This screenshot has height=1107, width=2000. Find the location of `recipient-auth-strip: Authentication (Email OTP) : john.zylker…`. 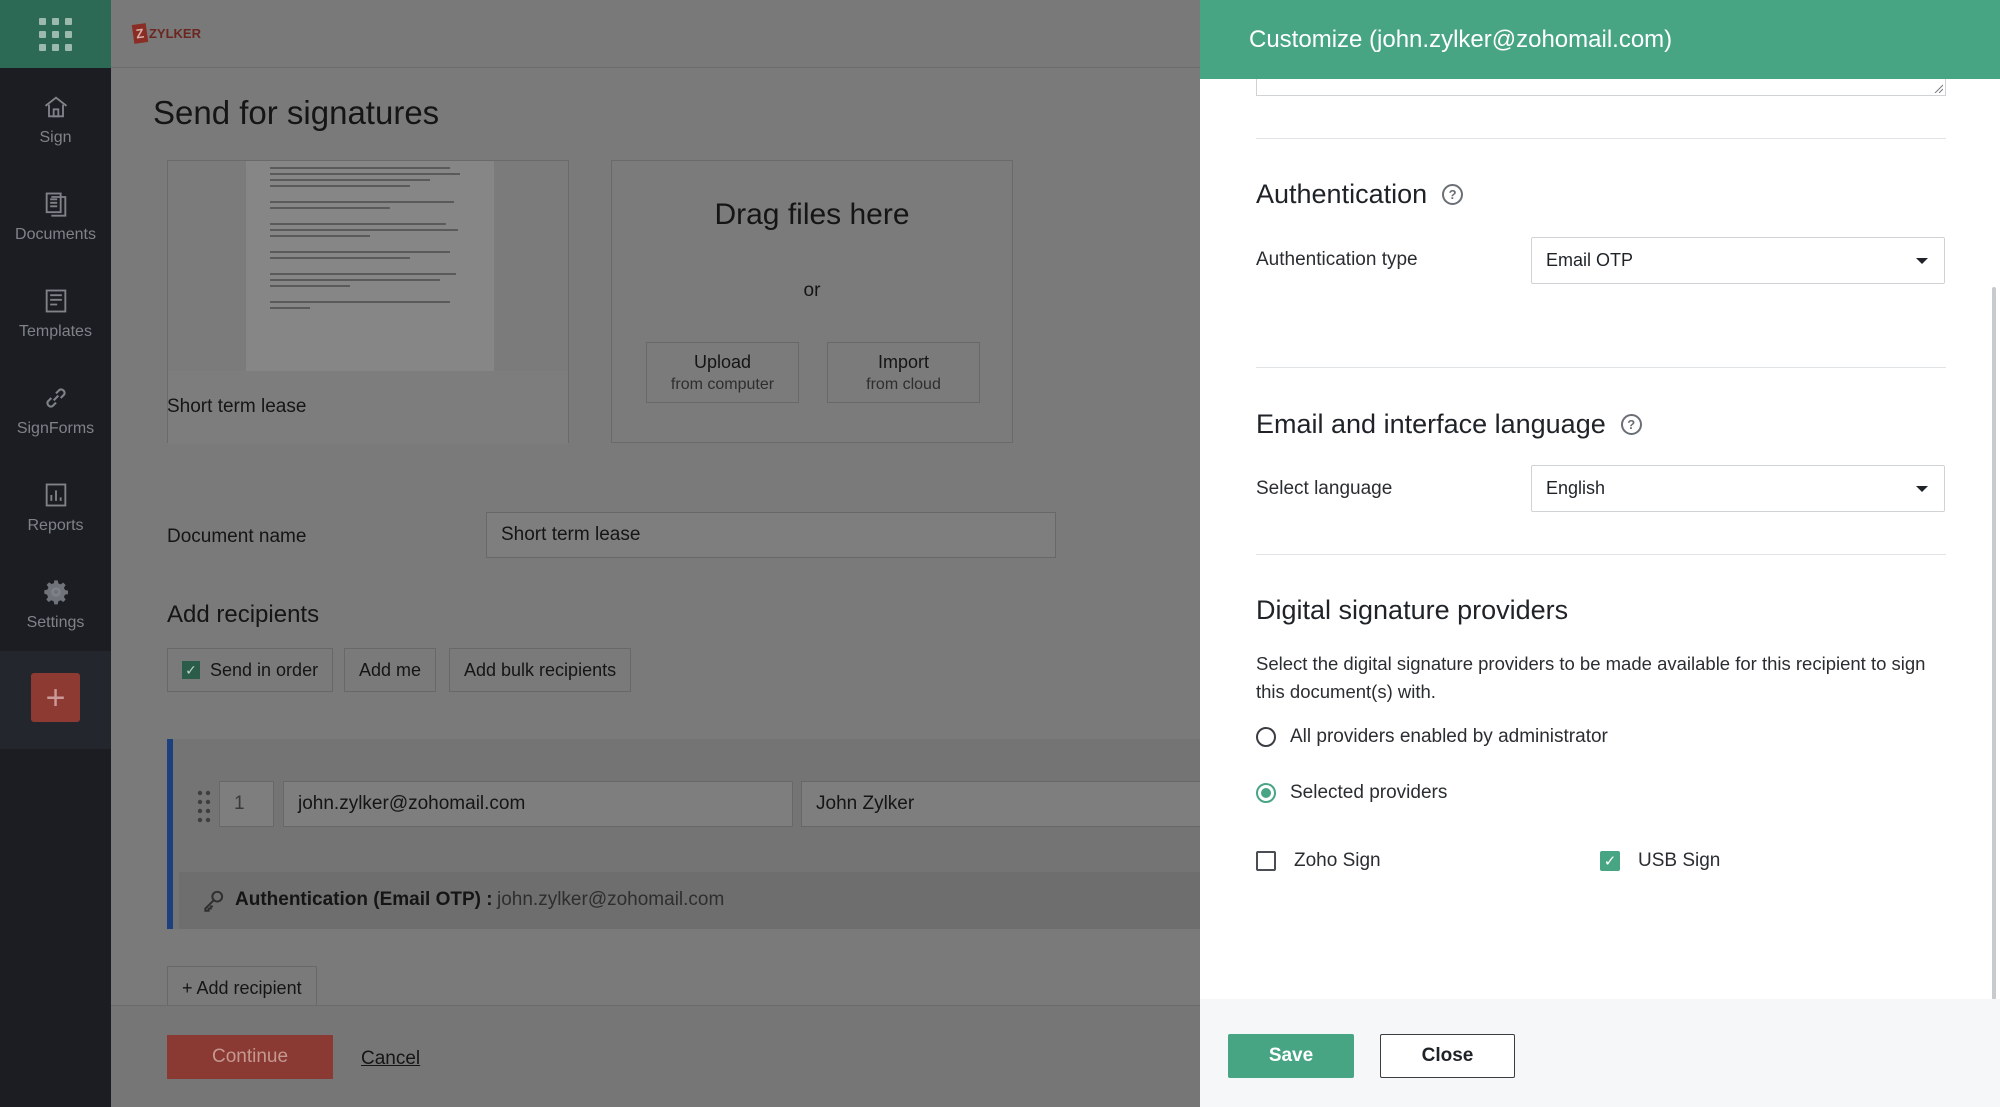

recipient-auth-strip: Authentication (Email OTP) : john.zylker… is located at coordinates (689, 900).